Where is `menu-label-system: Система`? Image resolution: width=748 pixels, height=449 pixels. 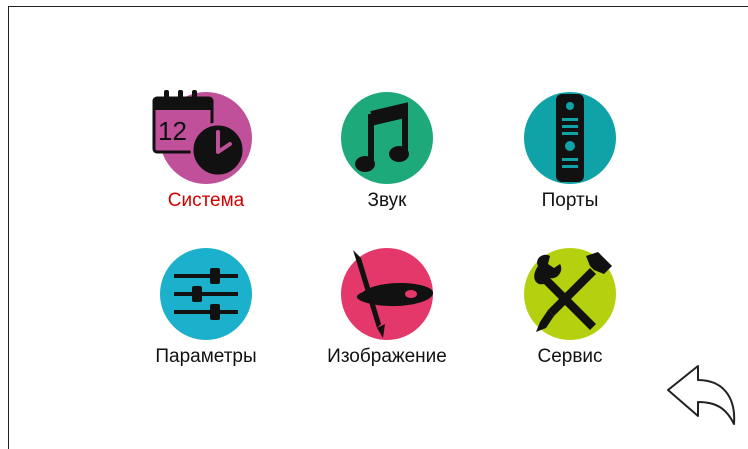
menu-label-system: Система is located at coordinates (206, 200).